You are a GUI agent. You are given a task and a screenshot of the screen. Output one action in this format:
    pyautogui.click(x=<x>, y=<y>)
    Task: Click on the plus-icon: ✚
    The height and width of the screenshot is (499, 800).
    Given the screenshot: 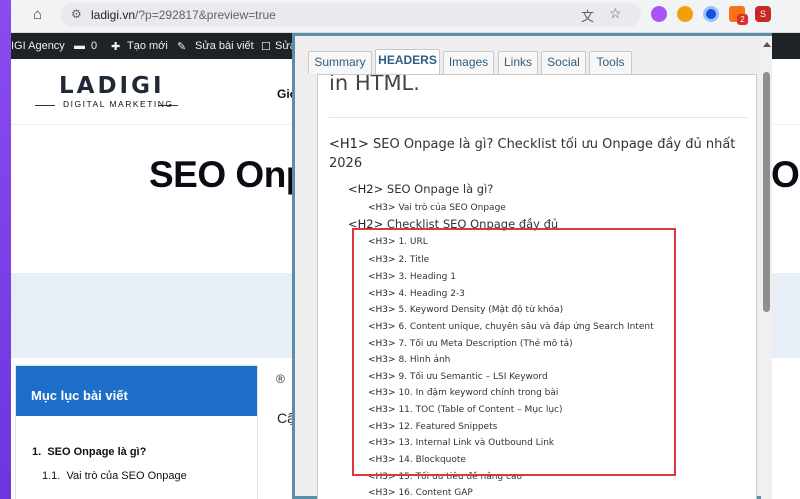 What is the action you would take?
    pyautogui.click(x=115, y=46)
    